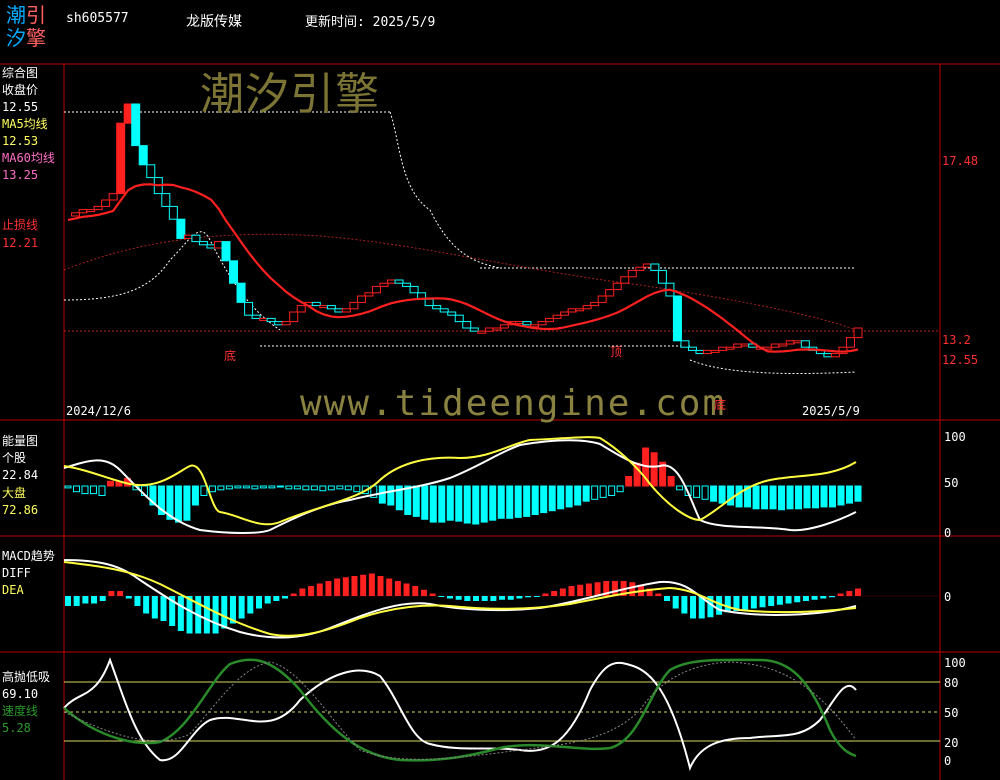 This screenshot has width=1000, height=780. What do you see at coordinates (720, 405) in the screenshot?
I see `marker-bottom-2: 底` at bounding box center [720, 405].